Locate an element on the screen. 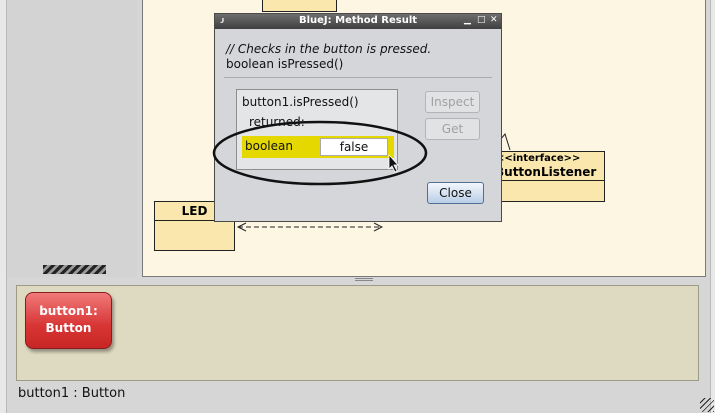  result-row: boolean false is located at coordinates (318, 147).